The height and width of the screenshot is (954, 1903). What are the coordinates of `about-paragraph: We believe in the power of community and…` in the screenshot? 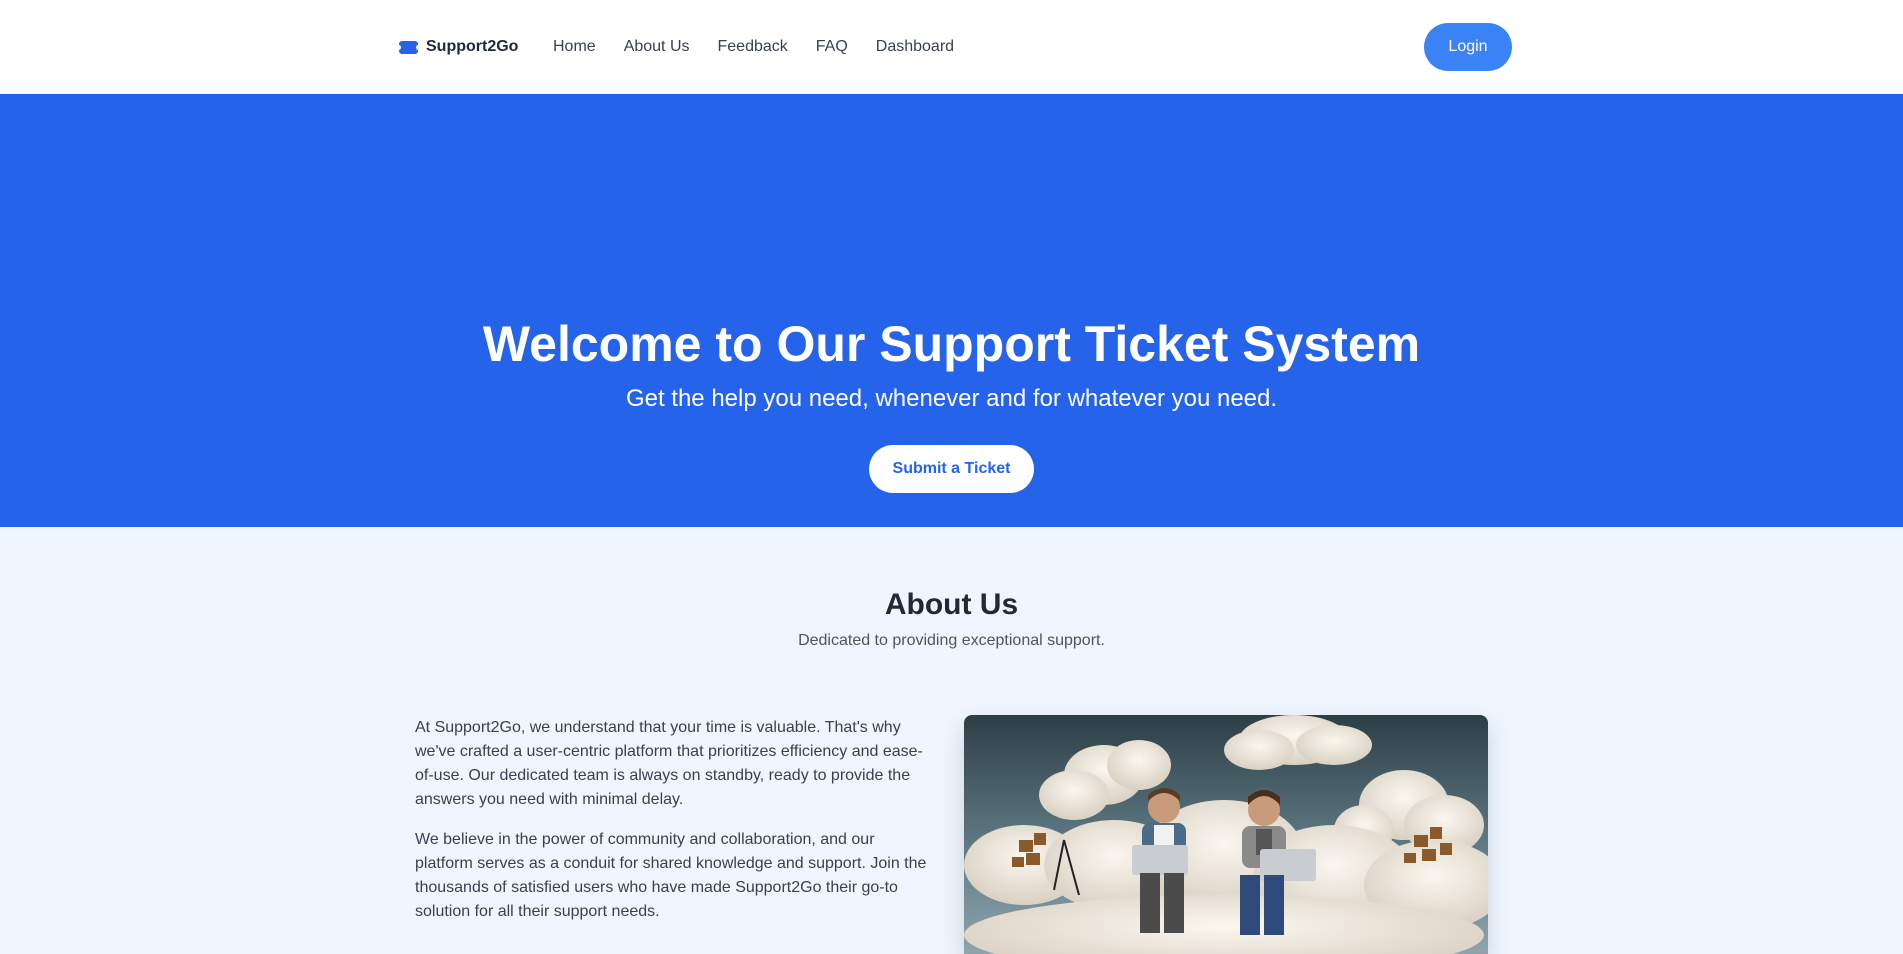 It's located at (671, 875).